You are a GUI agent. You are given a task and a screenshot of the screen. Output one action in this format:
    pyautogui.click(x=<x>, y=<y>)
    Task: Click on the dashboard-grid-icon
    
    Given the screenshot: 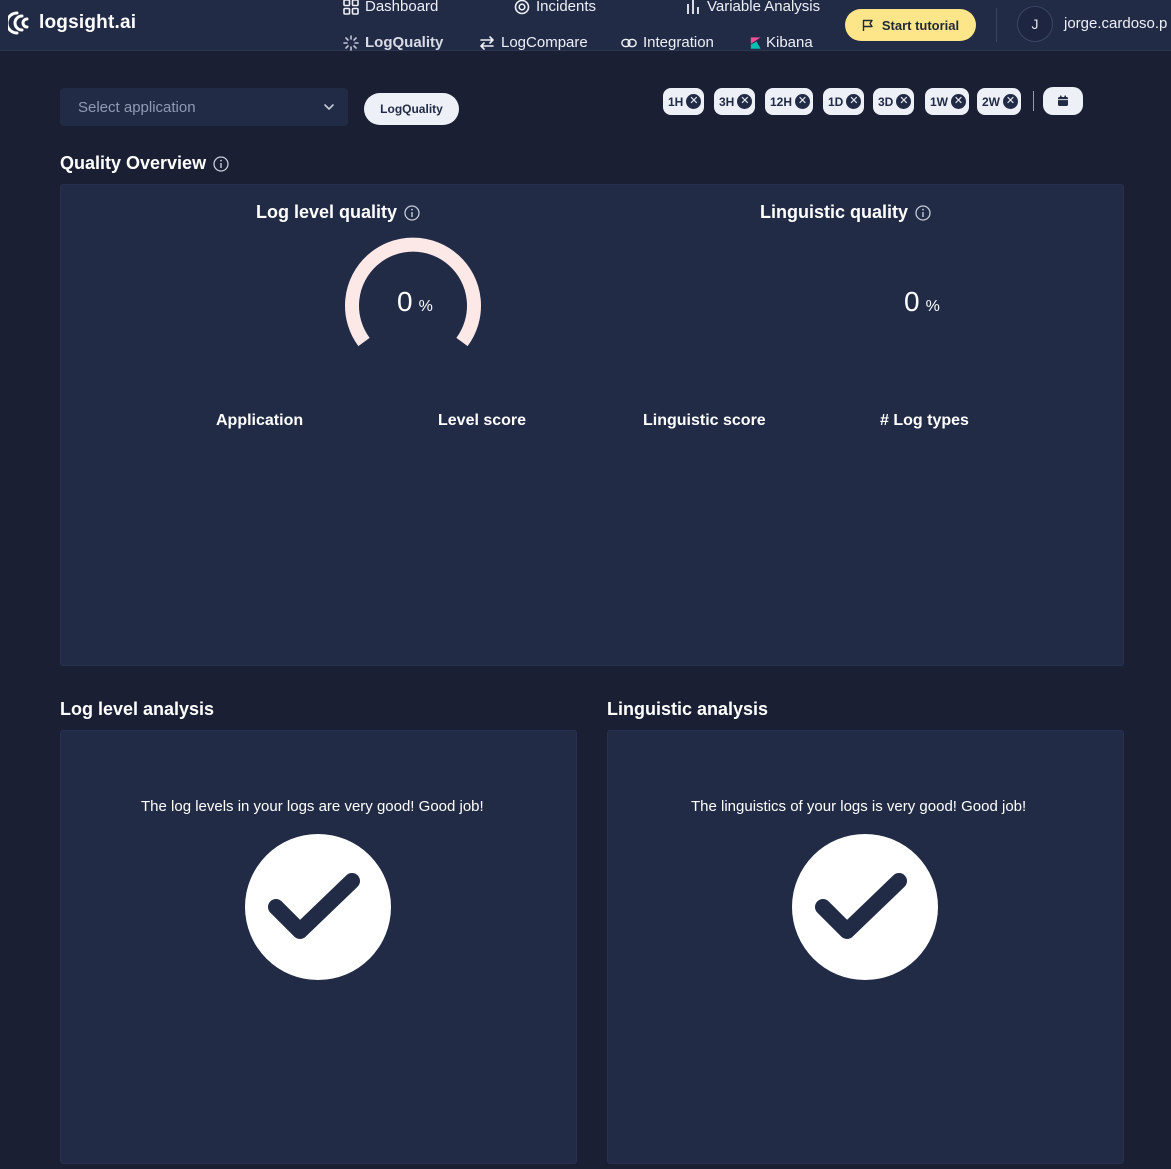 What is the action you would take?
    pyautogui.click(x=351, y=7)
    